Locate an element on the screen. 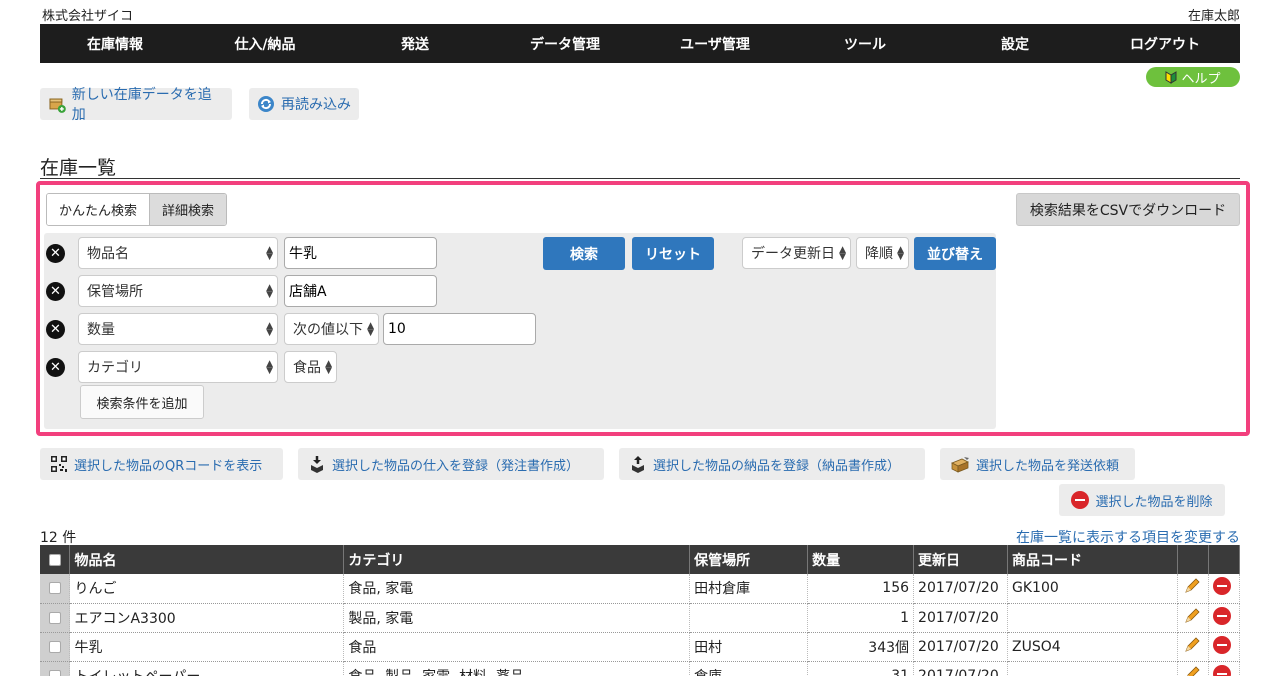  delete-icon is located at coordinates (1080, 500).